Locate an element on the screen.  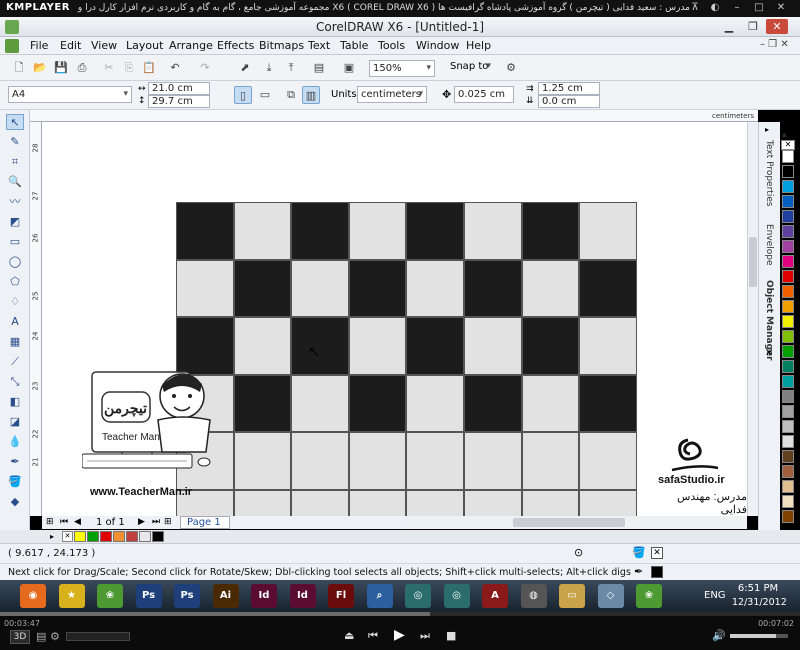
undo-icon: ↶ is located at coordinates (175, 68).